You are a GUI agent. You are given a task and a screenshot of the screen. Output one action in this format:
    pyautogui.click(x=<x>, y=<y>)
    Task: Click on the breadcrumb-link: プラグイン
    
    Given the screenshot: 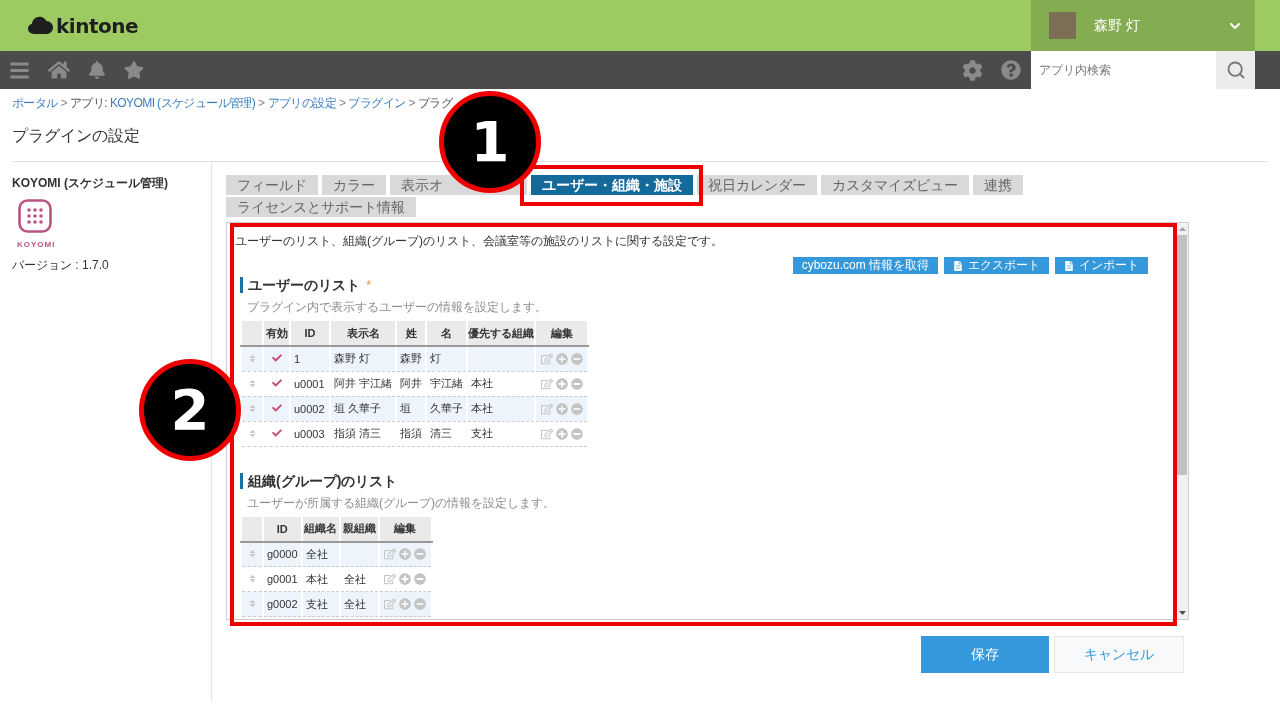 What is the action you would take?
    pyautogui.click(x=377, y=103)
    